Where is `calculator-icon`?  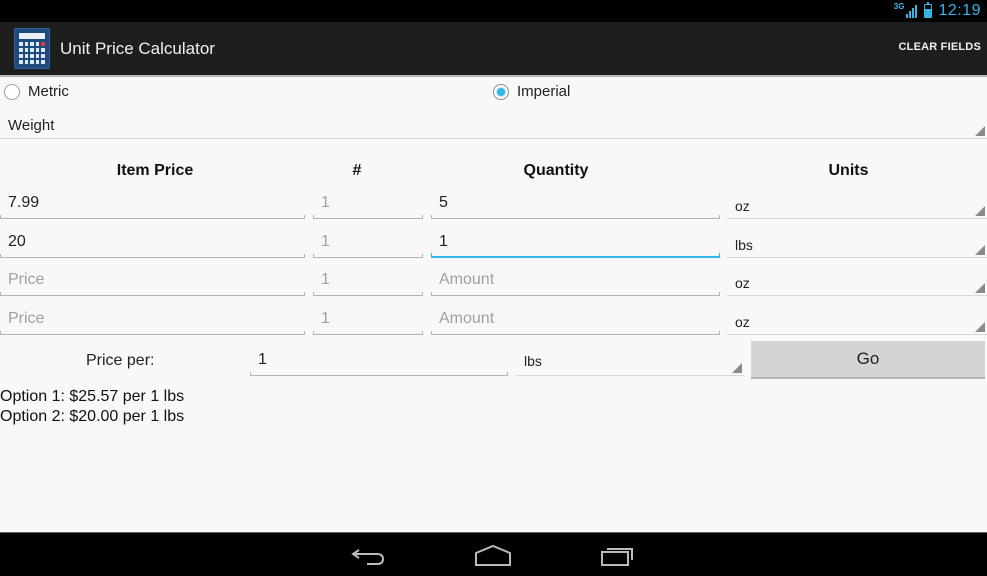
calculator-icon is located at coordinates (32, 48).